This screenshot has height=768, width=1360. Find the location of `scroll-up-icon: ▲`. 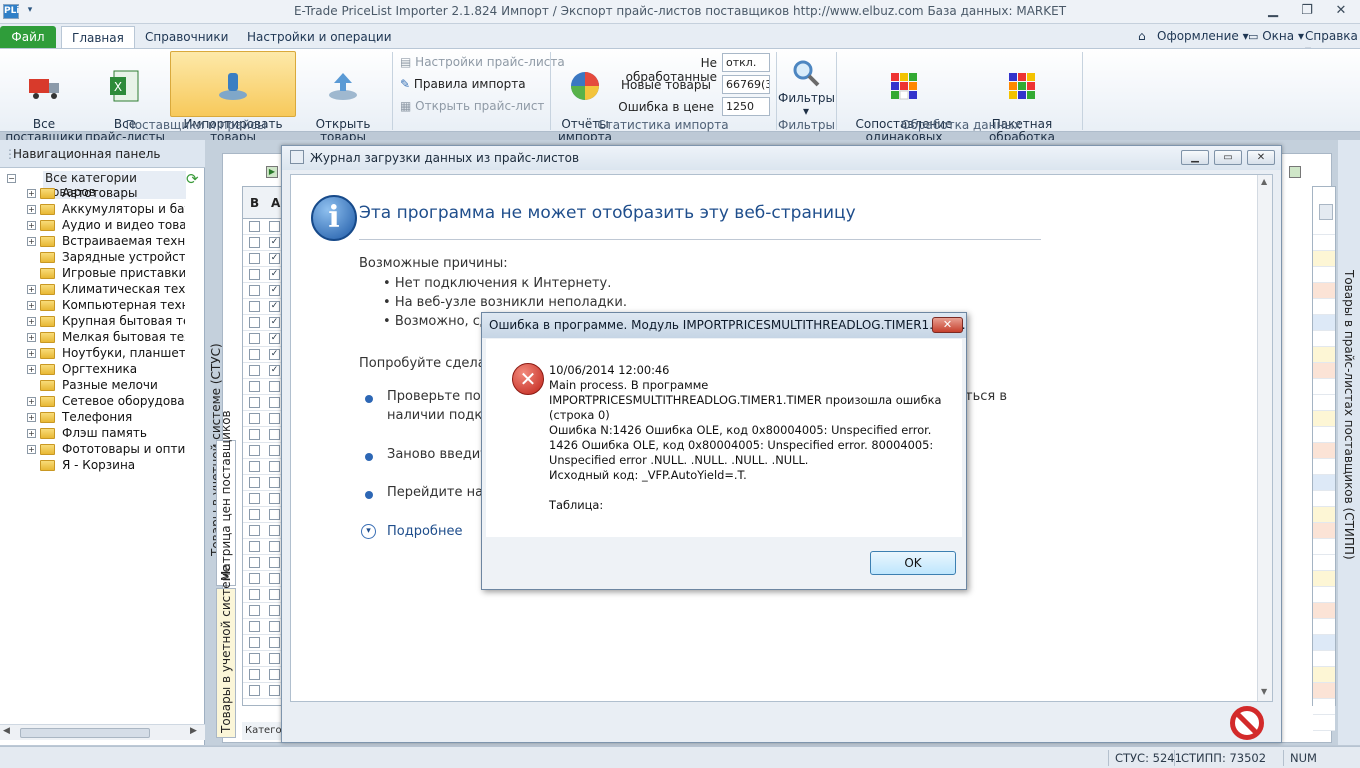

scroll-up-icon: ▲ is located at coordinates (1264, 181).